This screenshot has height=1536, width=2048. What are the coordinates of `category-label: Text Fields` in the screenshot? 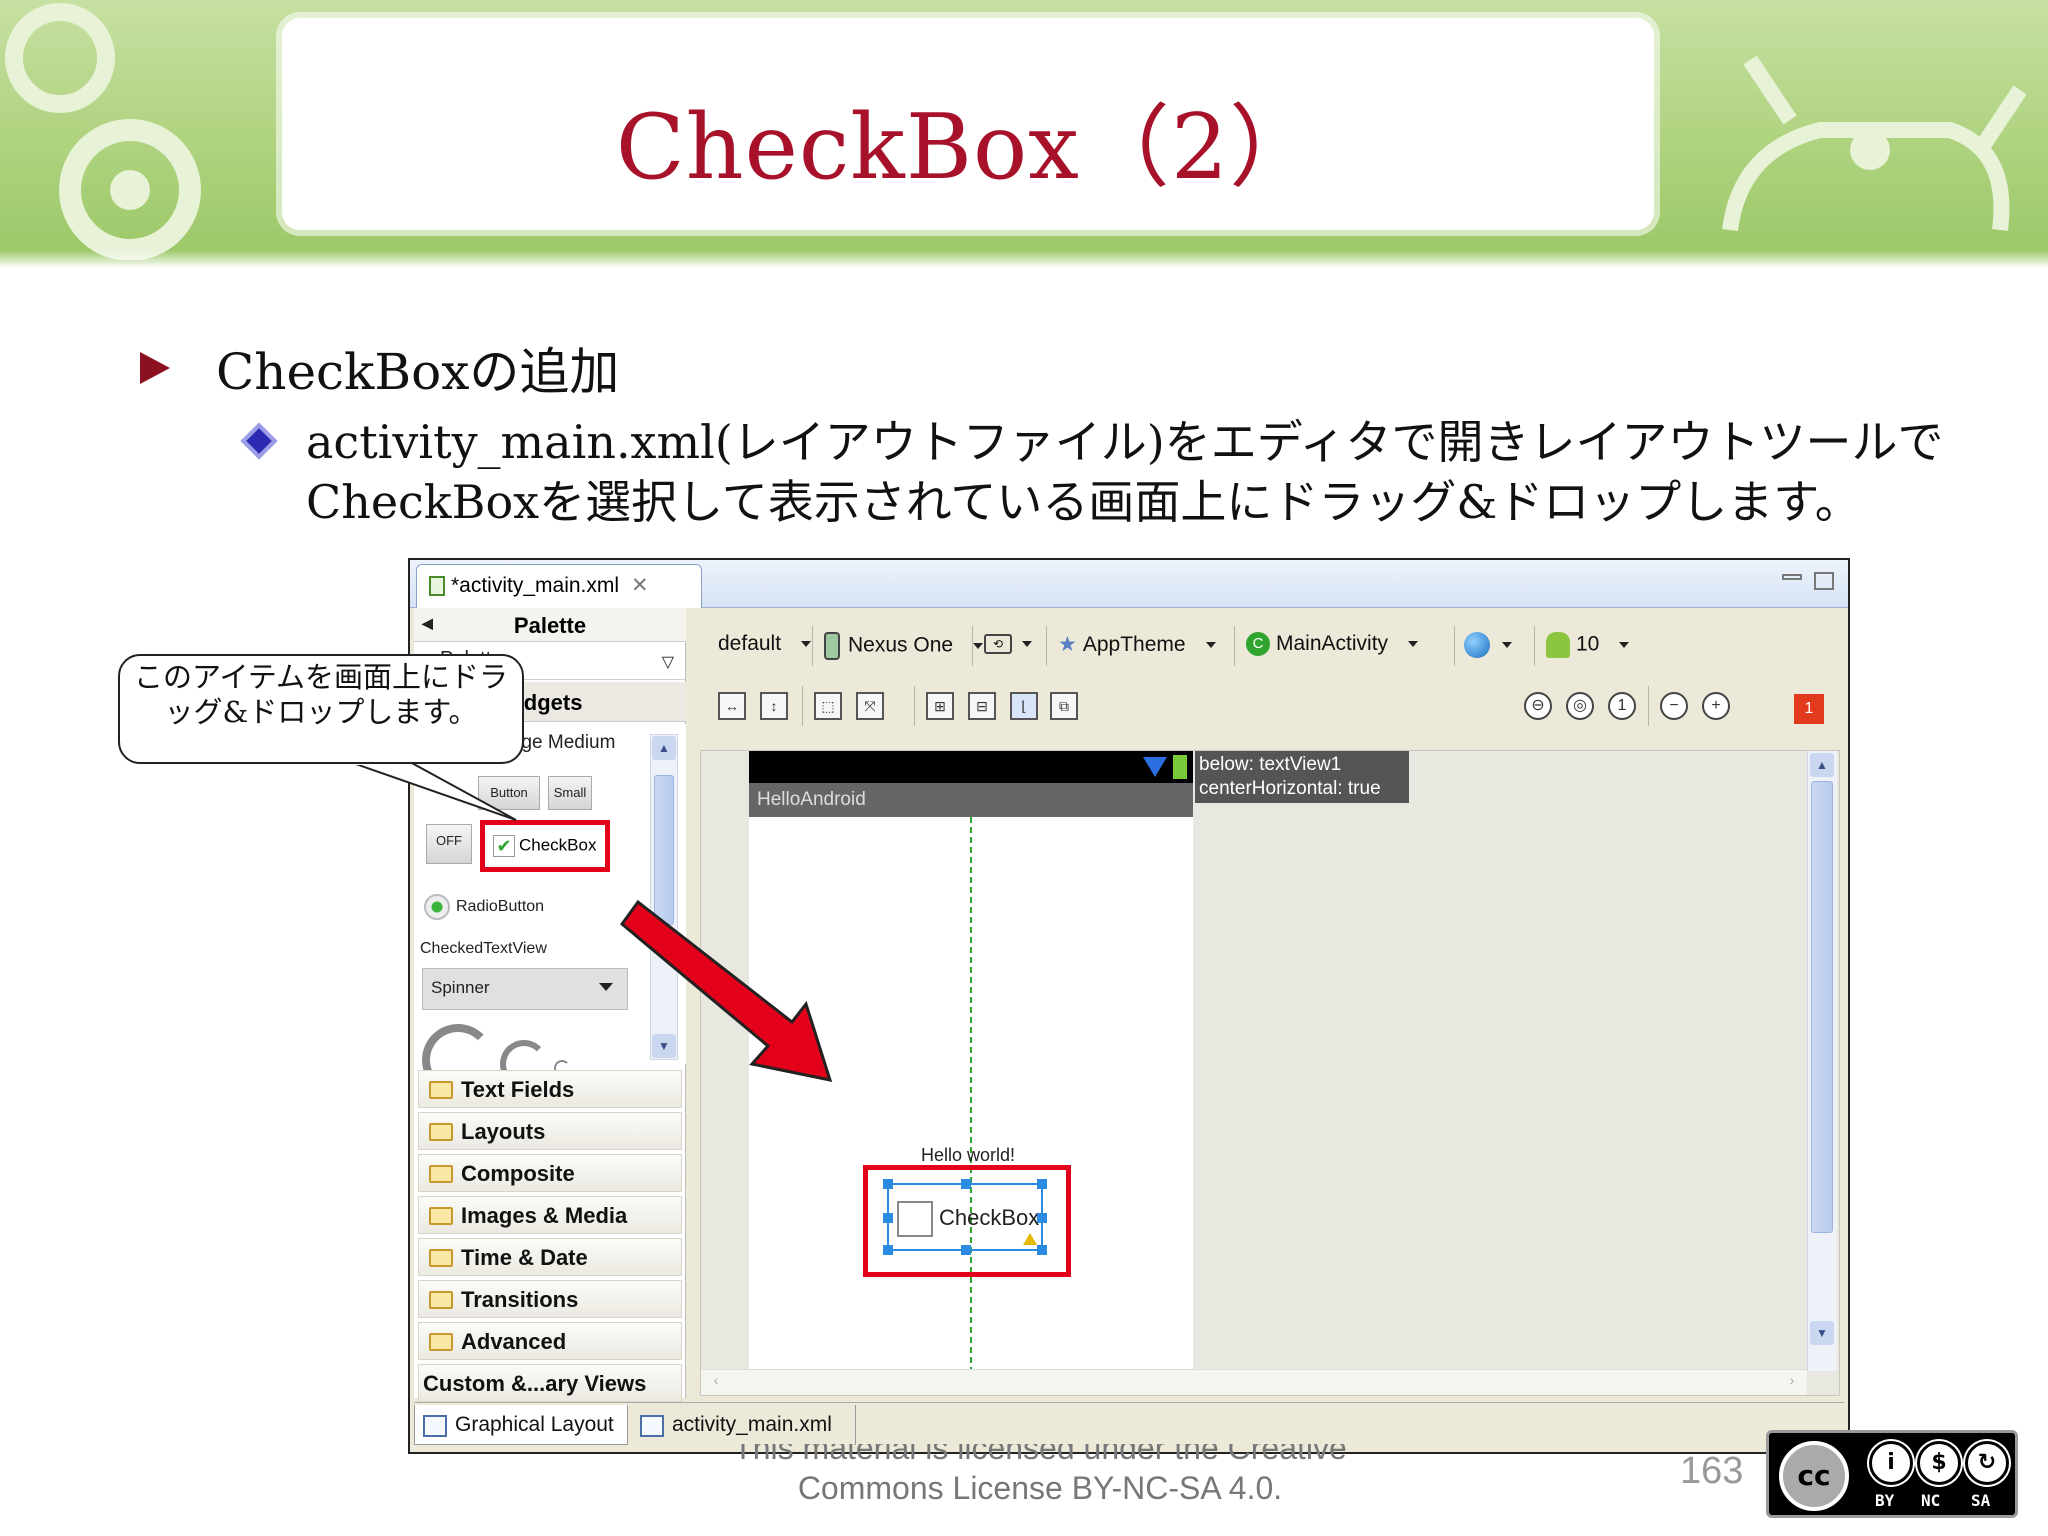 It's located at (518, 1089).